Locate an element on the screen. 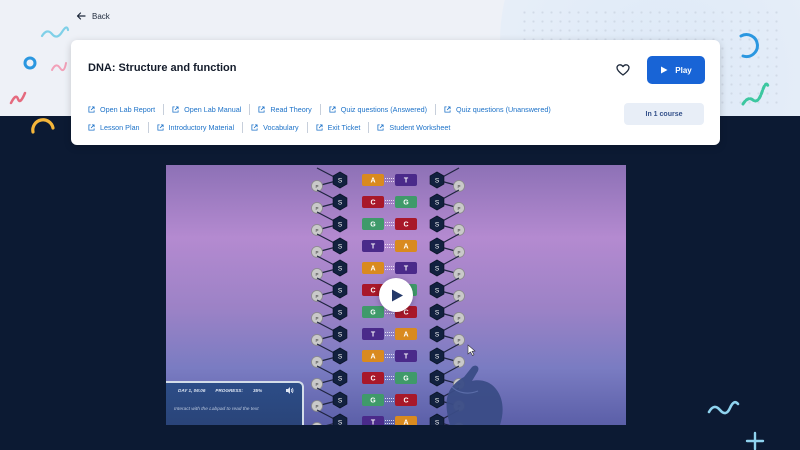 This screenshot has width=800, height=450. resource-link: Quiz questions (Unanswered) is located at coordinates (497, 109).